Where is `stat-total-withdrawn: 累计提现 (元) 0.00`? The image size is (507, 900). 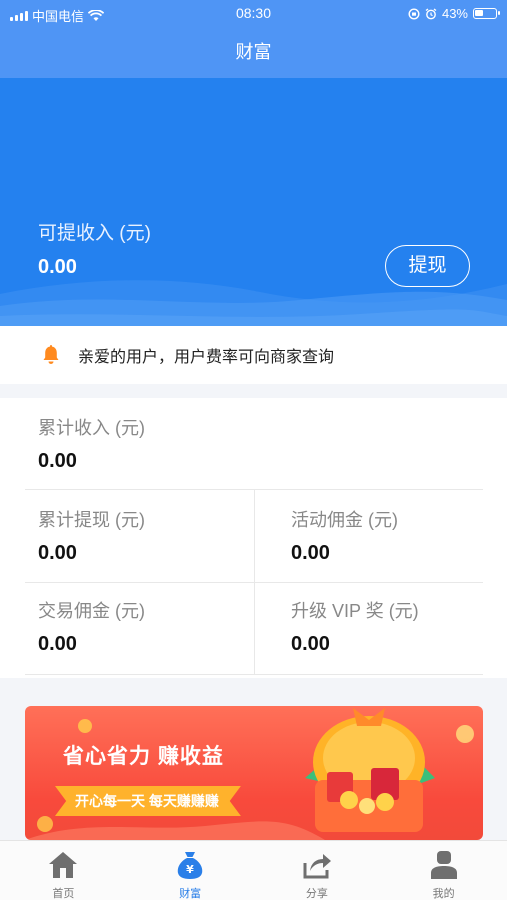 stat-total-withdrawn: 累计提现 (元) 0.00 is located at coordinates (91, 535).